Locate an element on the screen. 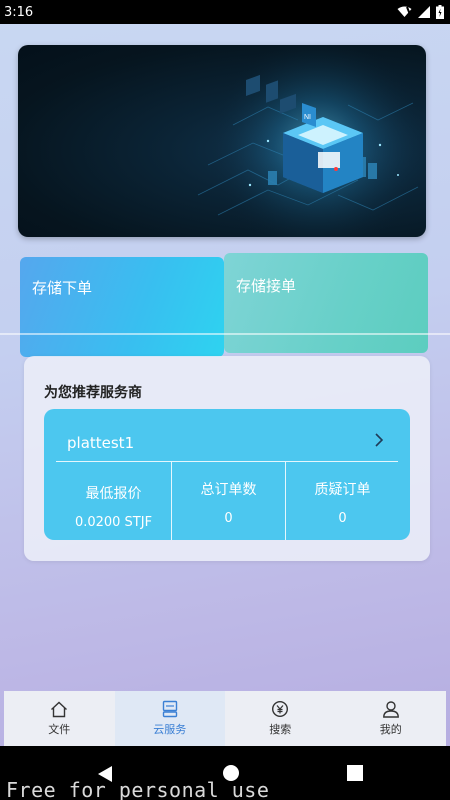 The width and height of the screenshot is (450, 800). stat-label: 总订单数 is located at coordinates (228, 490).